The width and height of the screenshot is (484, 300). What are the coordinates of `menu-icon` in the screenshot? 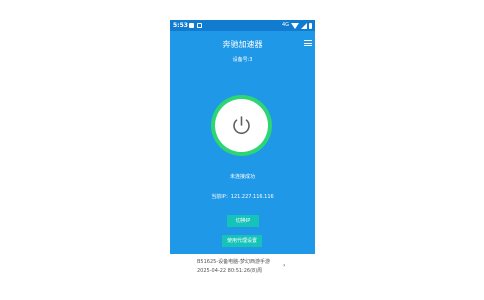 It's located at (308, 43).